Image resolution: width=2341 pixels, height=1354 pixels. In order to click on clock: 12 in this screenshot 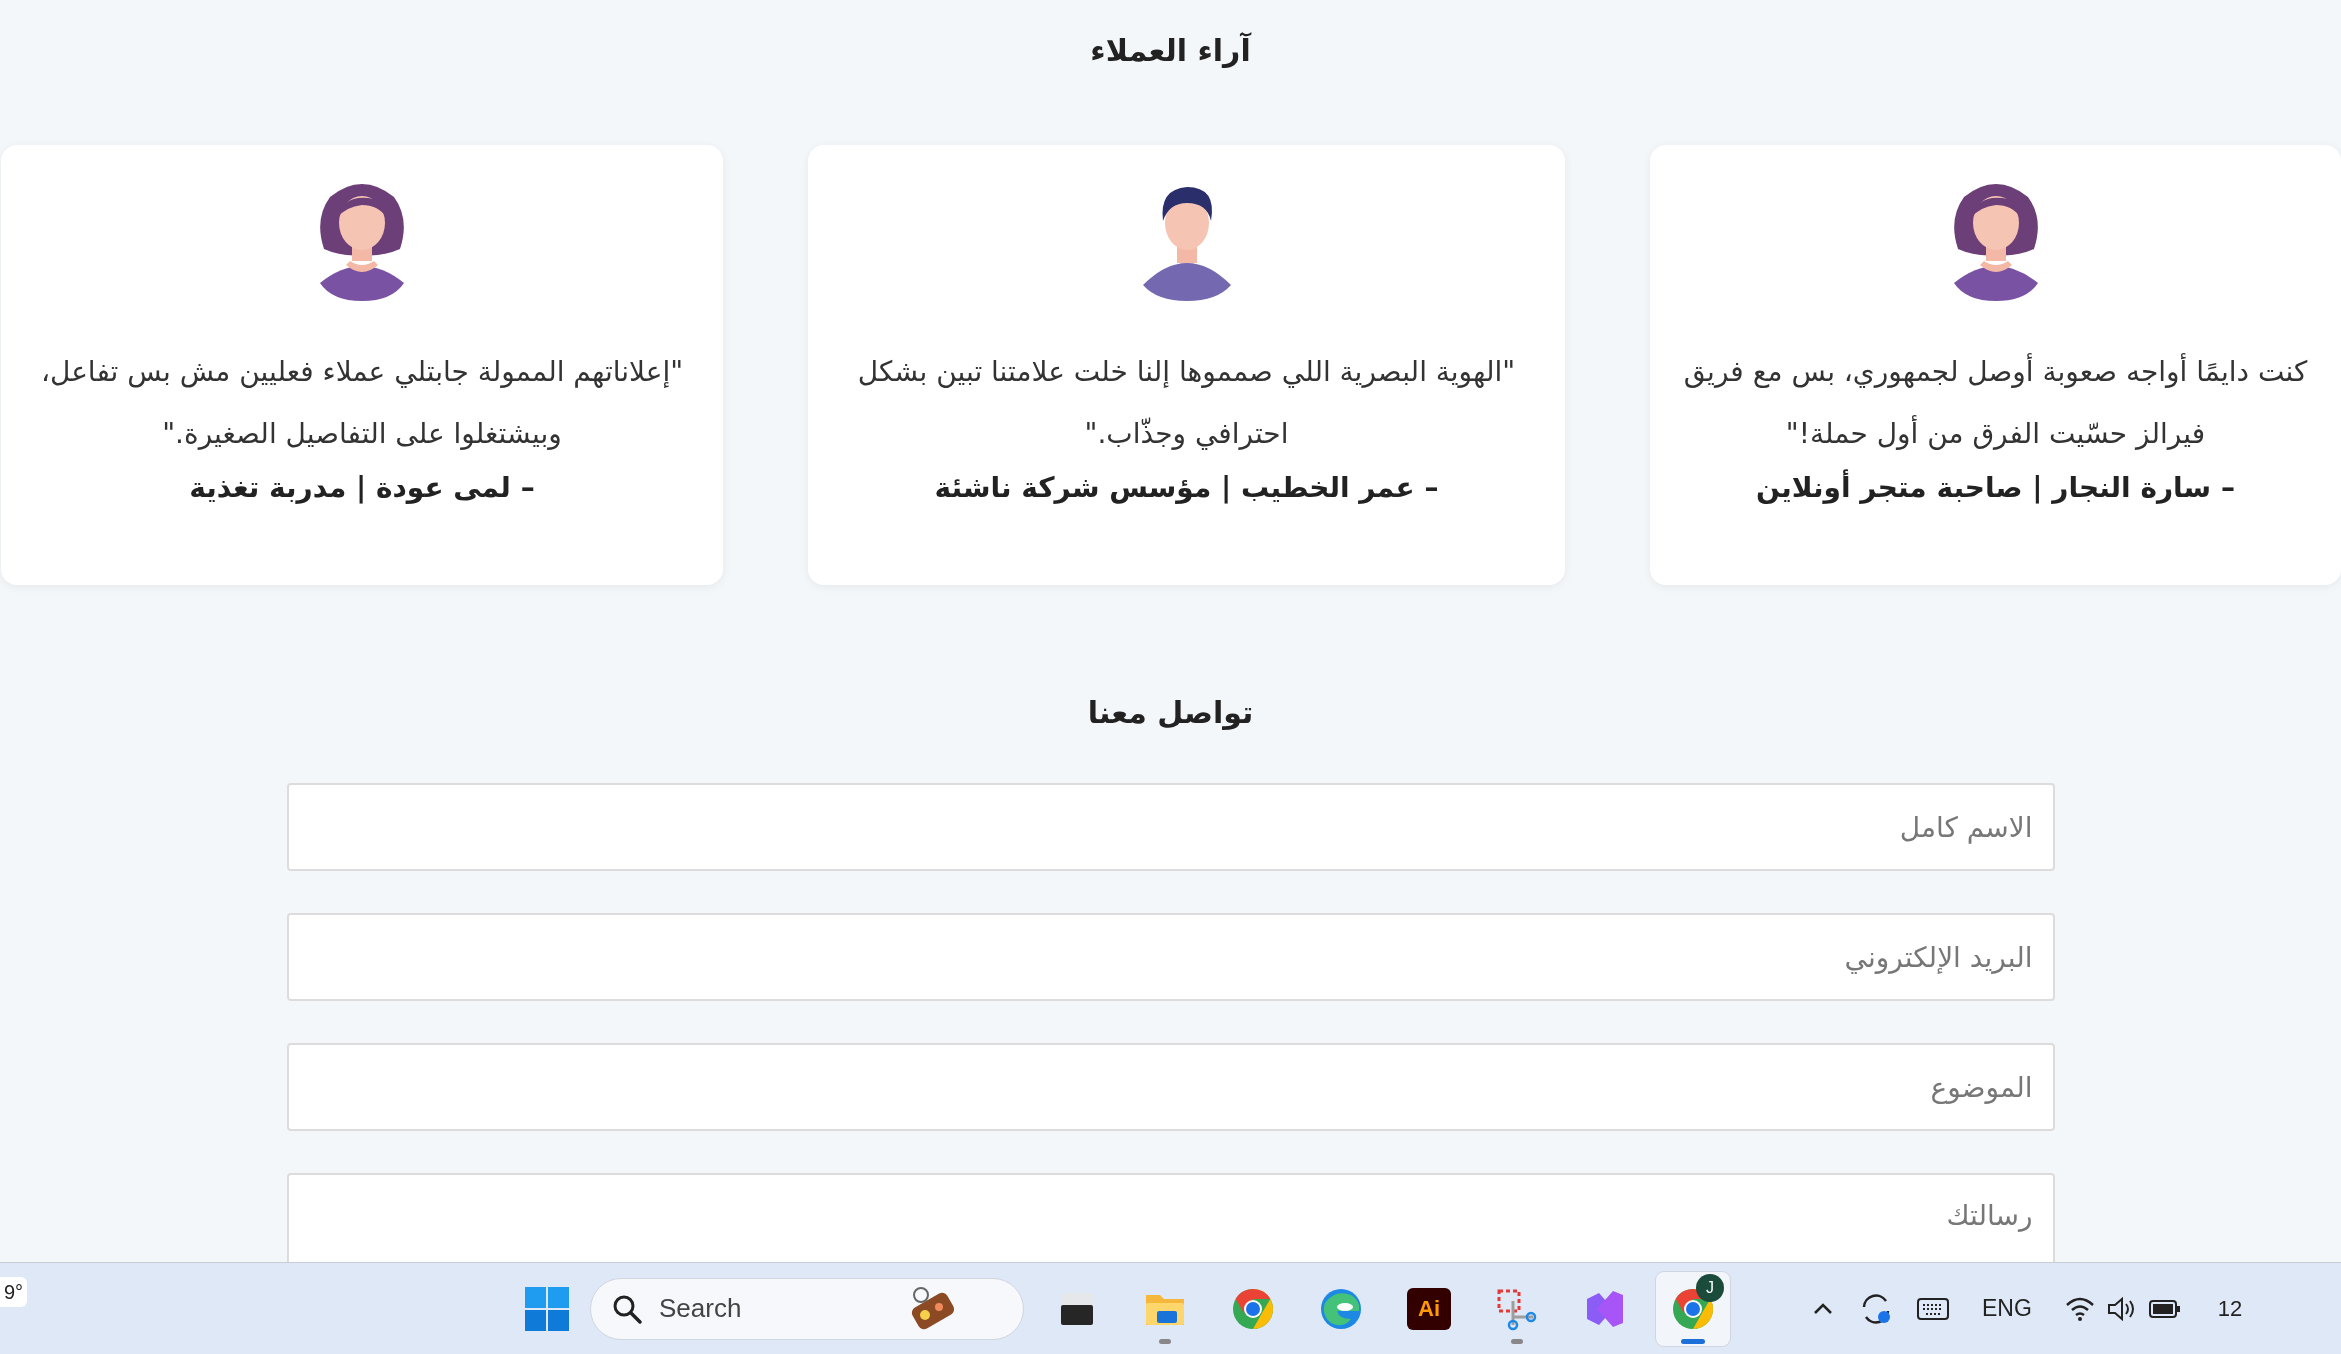, I will do `click(2230, 1308)`.